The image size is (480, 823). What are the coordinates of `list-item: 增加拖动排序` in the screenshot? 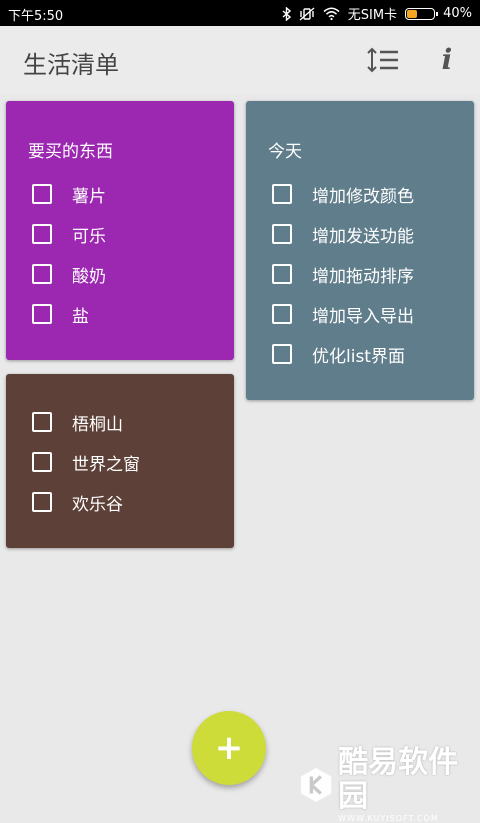 It's located at (368, 274).